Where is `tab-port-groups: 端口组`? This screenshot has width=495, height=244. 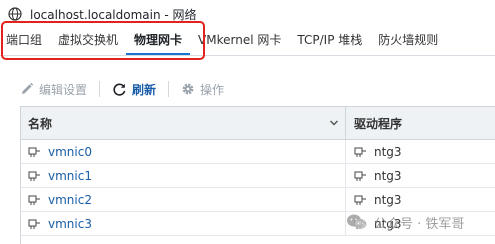 tab-port-groups: 端口组 is located at coordinates (25, 41).